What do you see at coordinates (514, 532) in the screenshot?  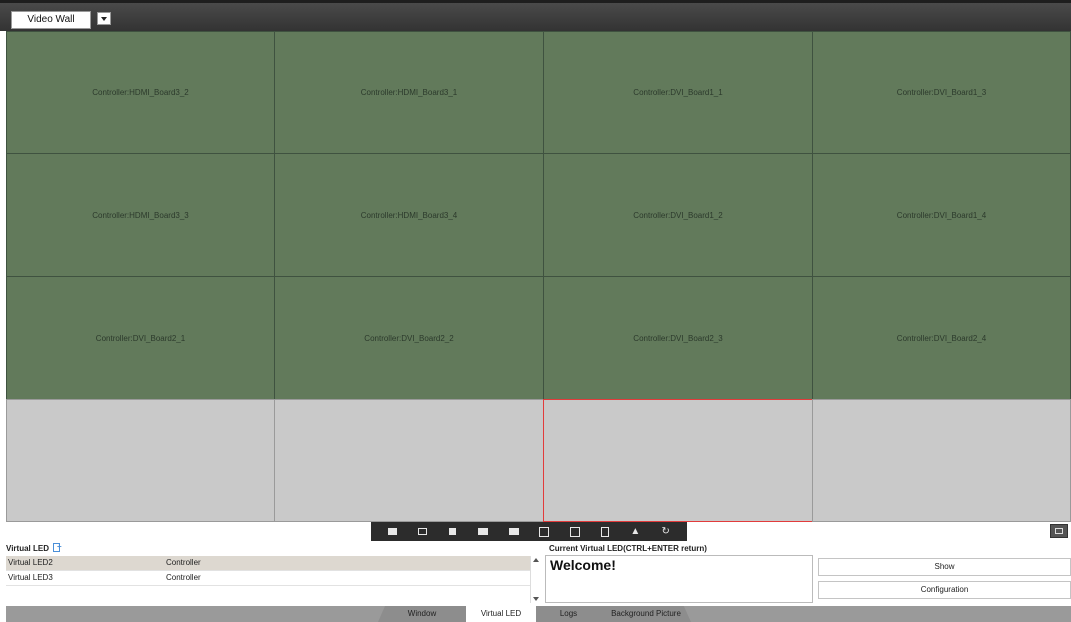 I see `picture-icon` at bounding box center [514, 532].